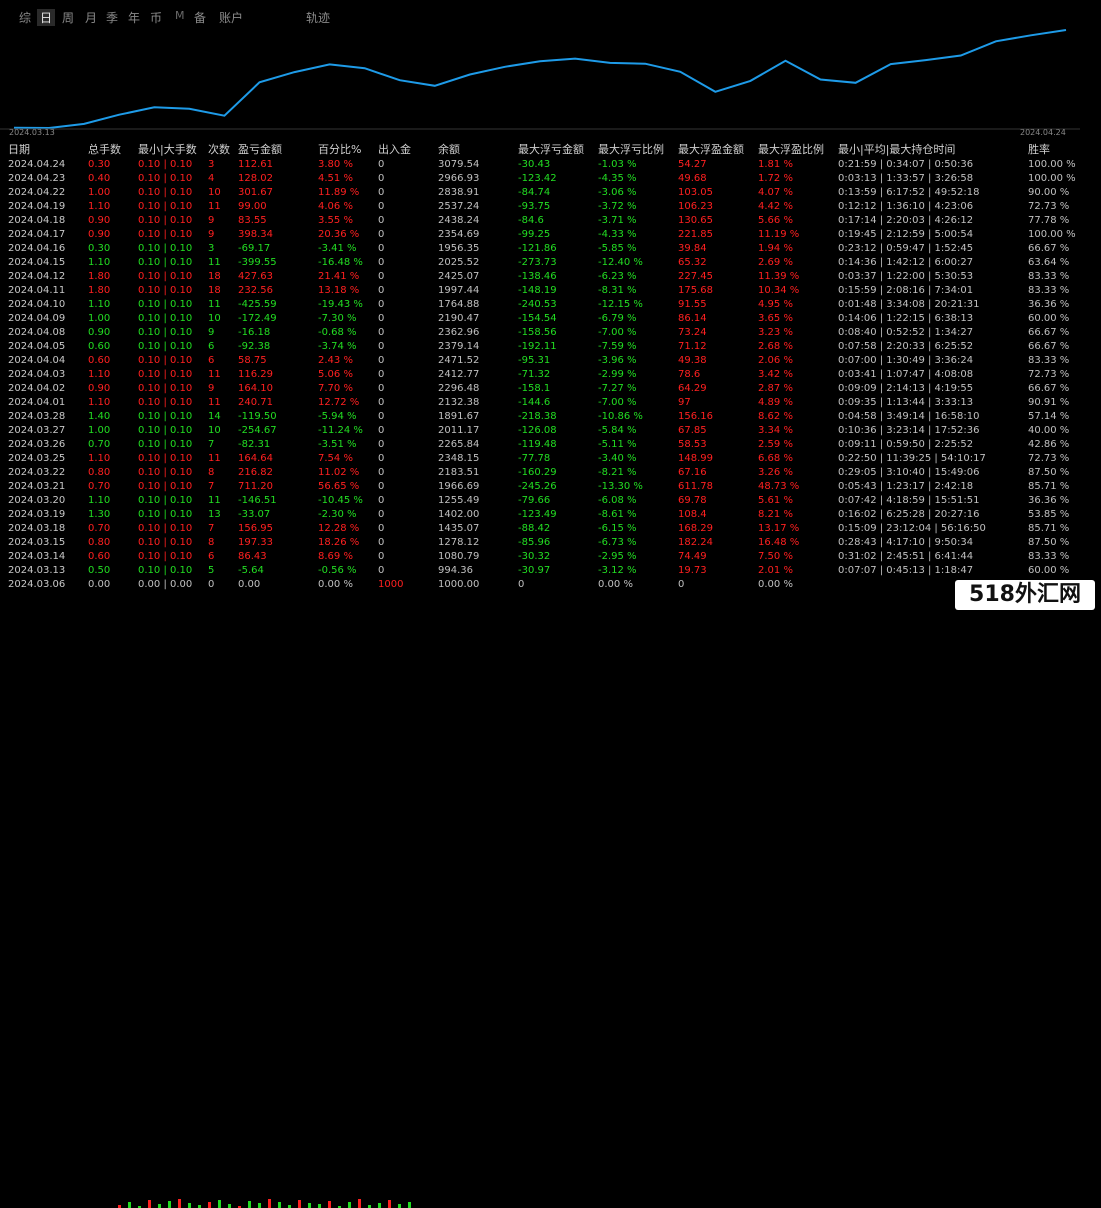 The image size is (1101, 1208). Describe the element at coordinates (459, 528) in the screenshot. I see `table-cell: 1435.07` at that location.